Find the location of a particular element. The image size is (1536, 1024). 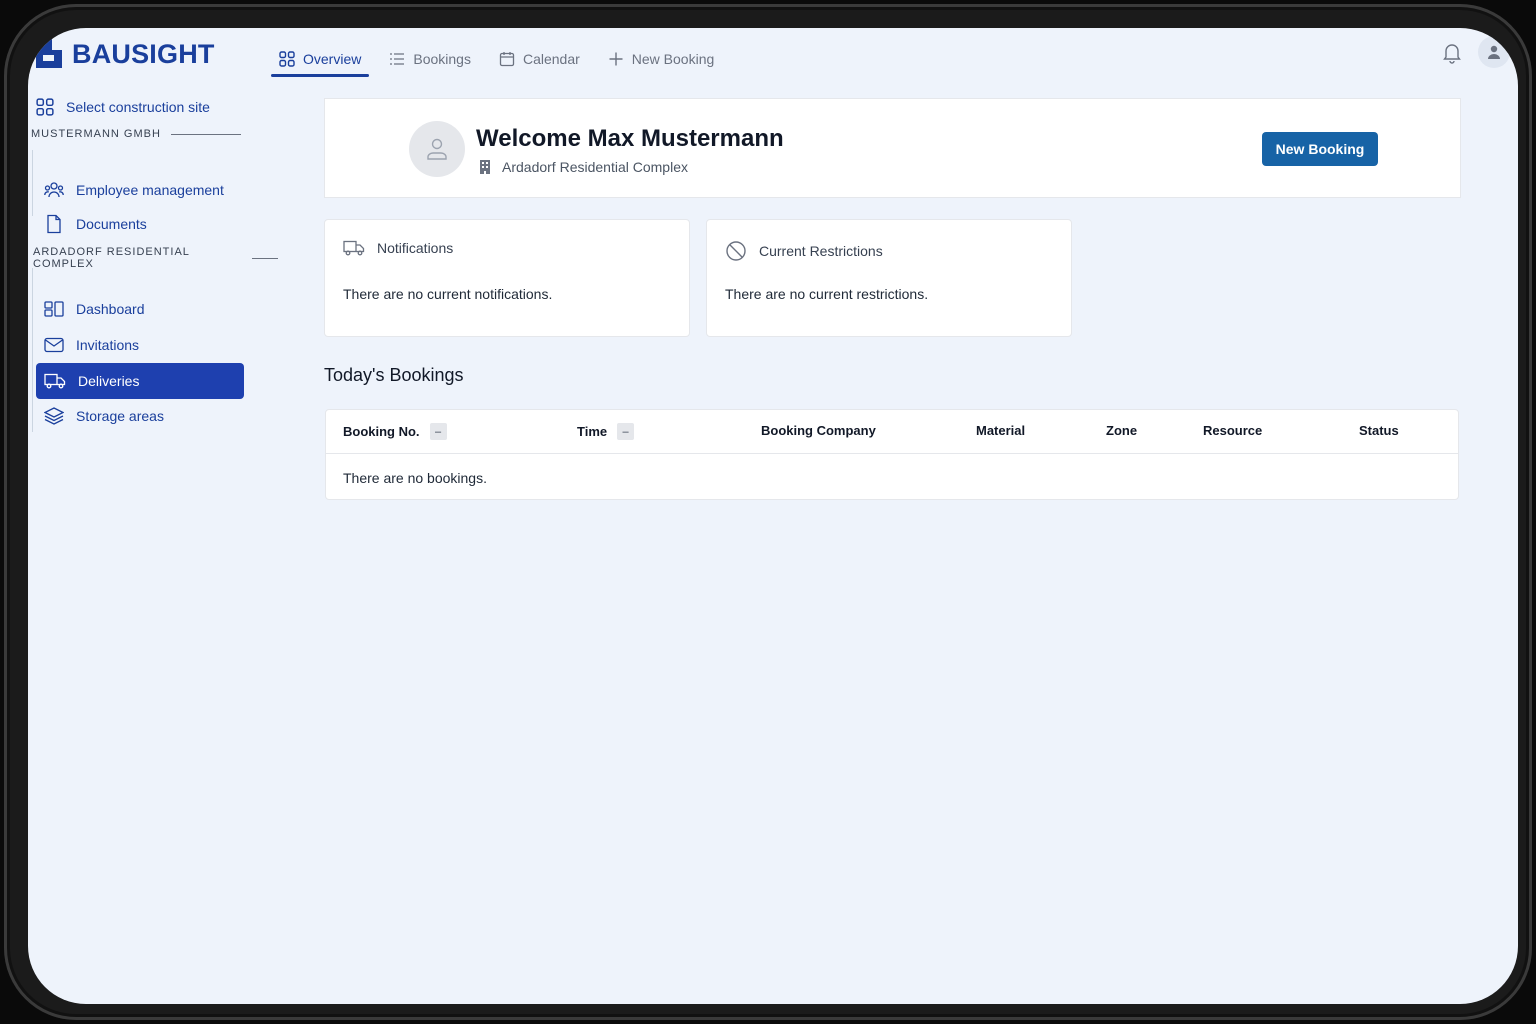

column-resource: Resource is located at coordinates (1232, 430).